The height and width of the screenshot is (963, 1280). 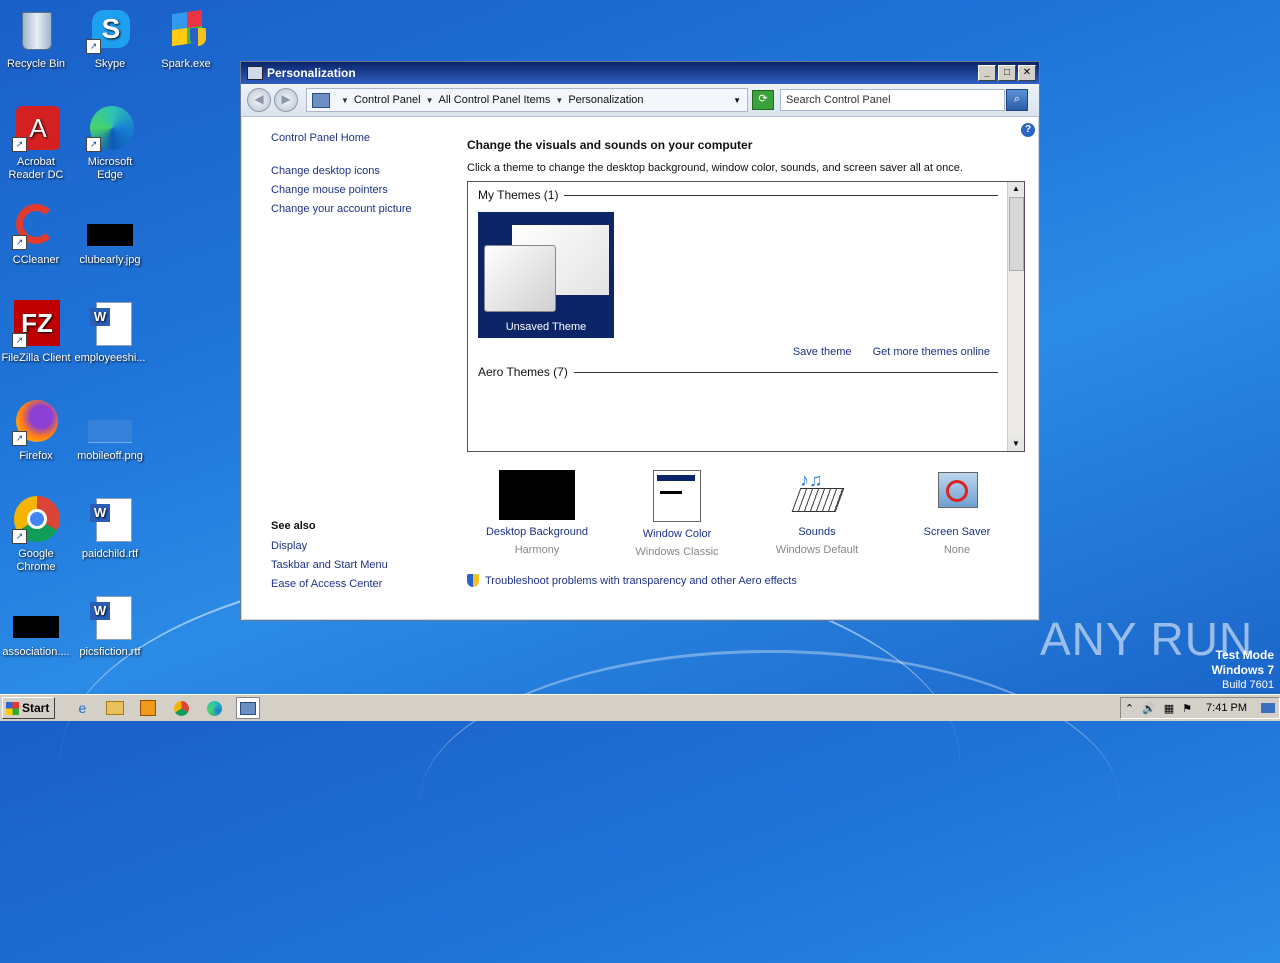 What do you see at coordinates (1268, 708) in the screenshot?
I see `show-desktop-icon` at bounding box center [1268, 708].